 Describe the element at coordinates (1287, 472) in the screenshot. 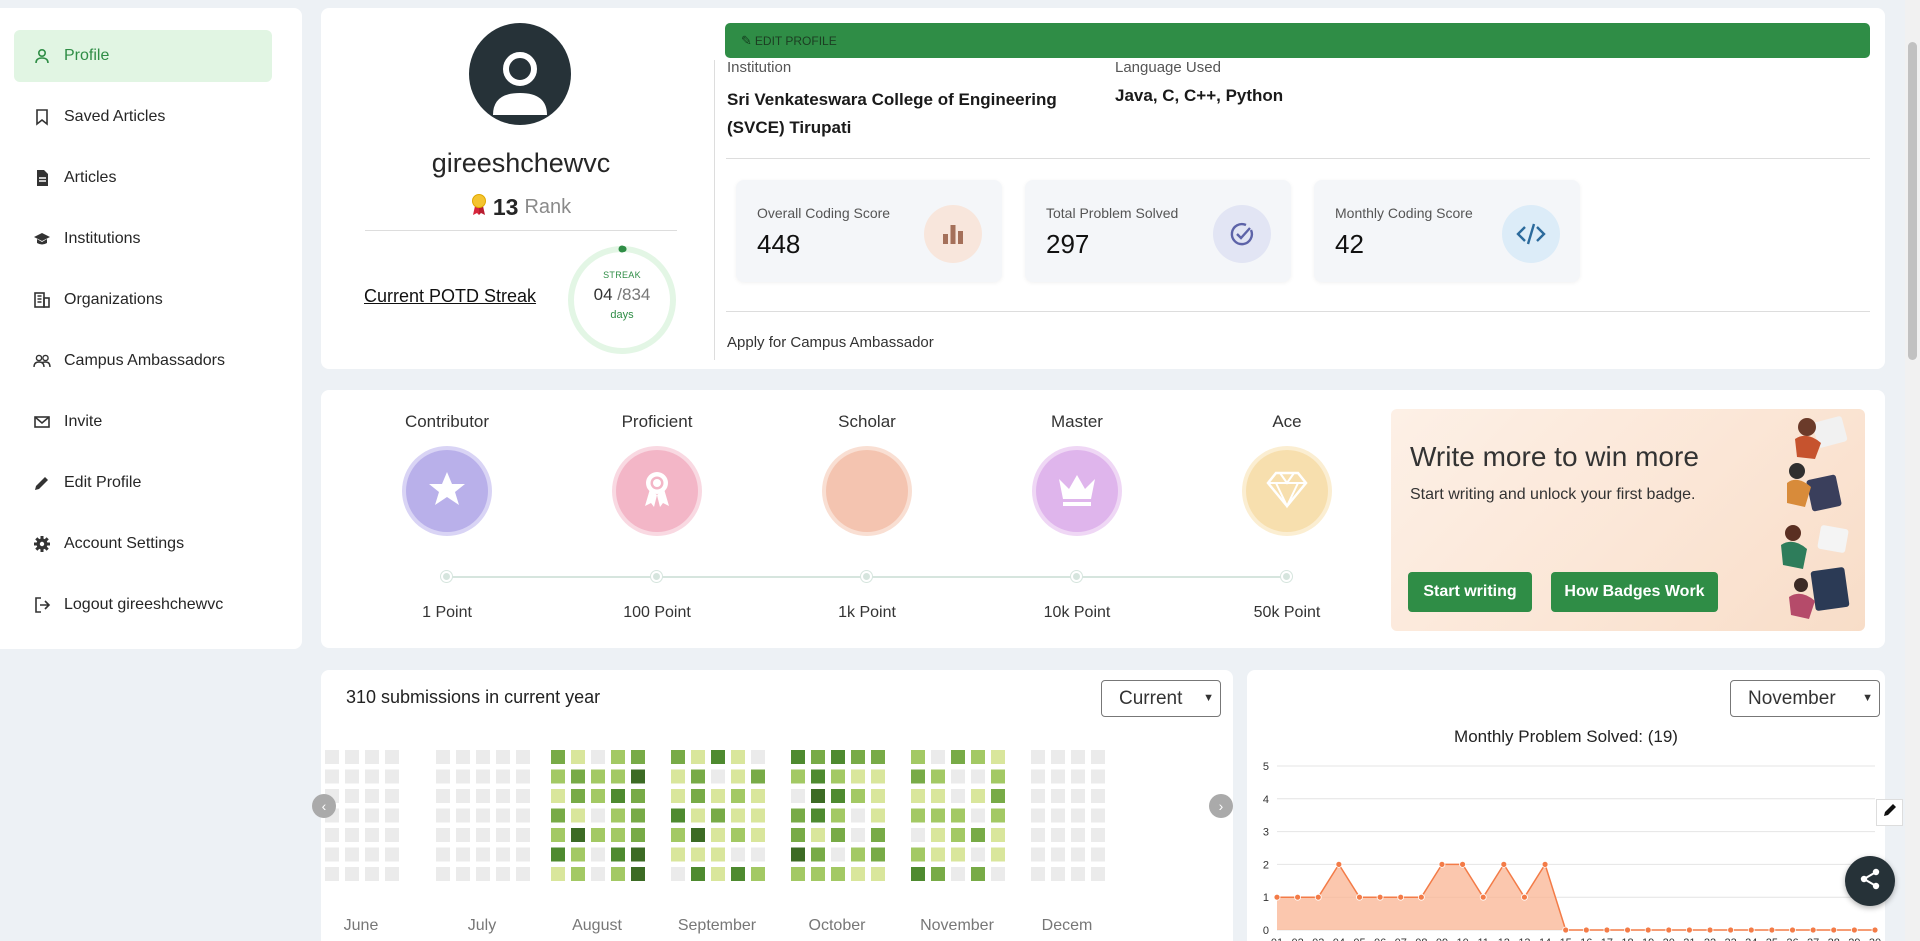

I see `badge-ace: Ace` at that location.